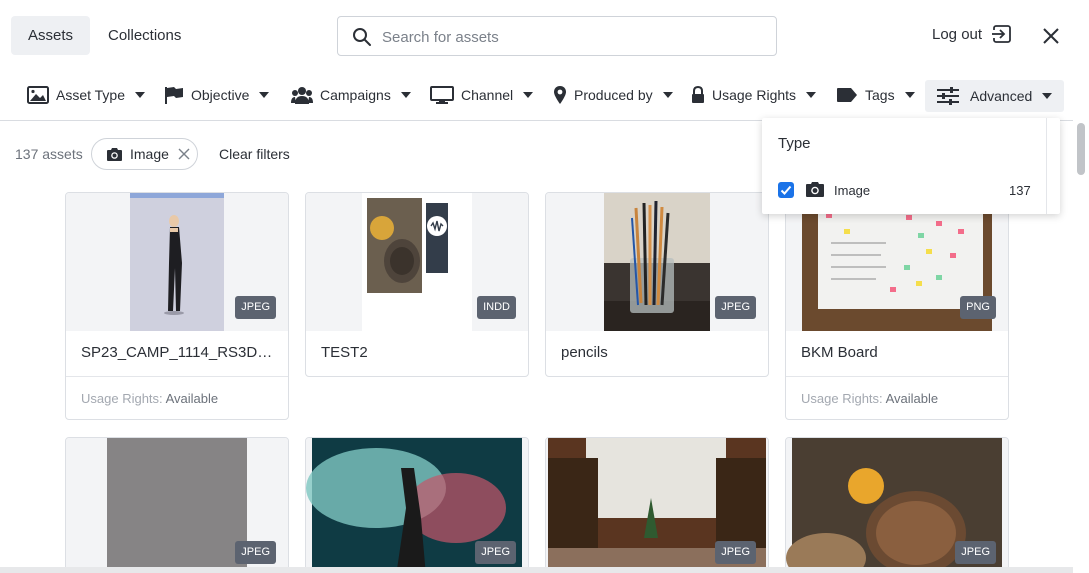 The image size is (1089, 573). I want to click on lock-icon, so click(698, 95).